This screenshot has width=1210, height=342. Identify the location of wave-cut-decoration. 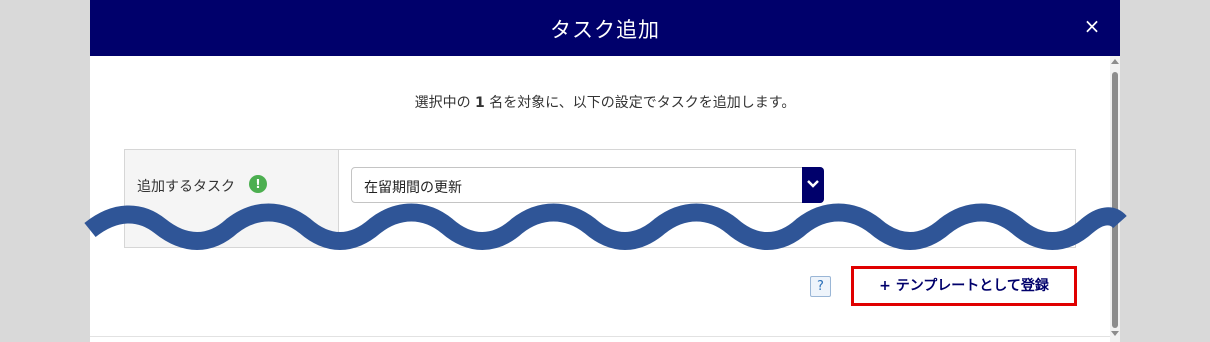
(605, 226).